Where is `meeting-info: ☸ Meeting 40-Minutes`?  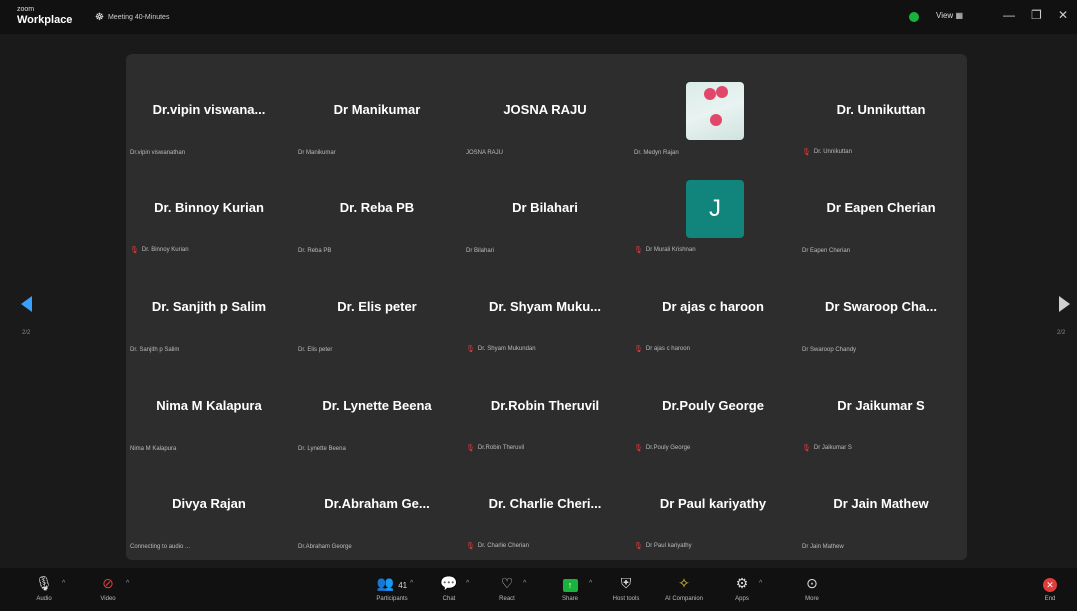 meeting-info: ☸ Meeting 40-Minutes is located at coordinates (132, 17).